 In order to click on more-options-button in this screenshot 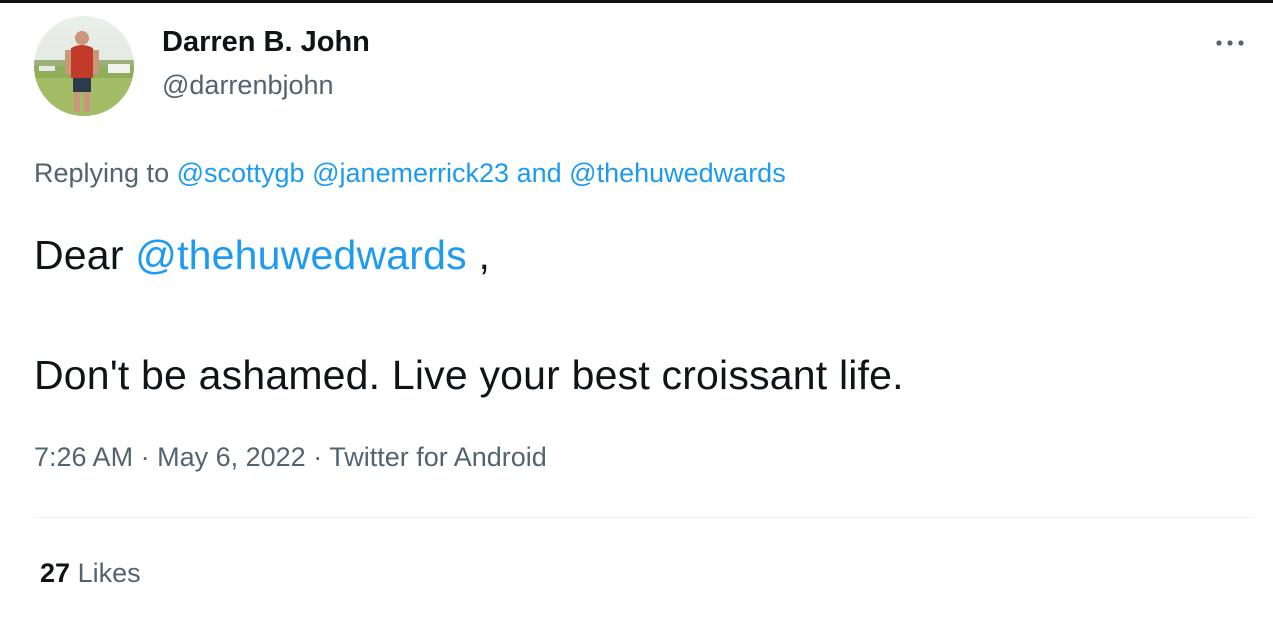, I will do `click(1230, 43)`.